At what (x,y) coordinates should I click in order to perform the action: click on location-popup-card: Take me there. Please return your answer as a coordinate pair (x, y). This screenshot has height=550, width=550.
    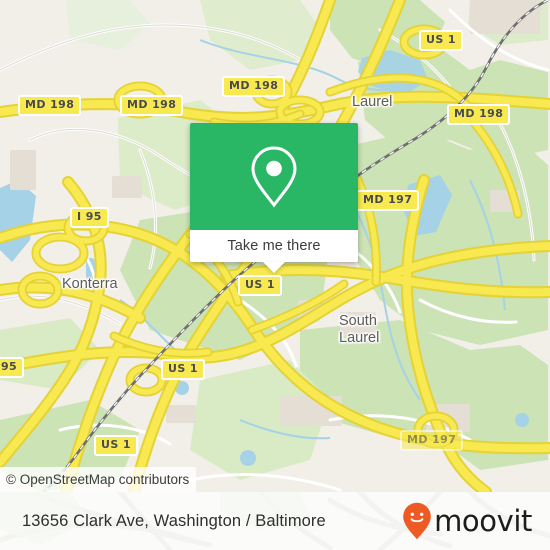
    Looking at the image, I should click on (274, 198).